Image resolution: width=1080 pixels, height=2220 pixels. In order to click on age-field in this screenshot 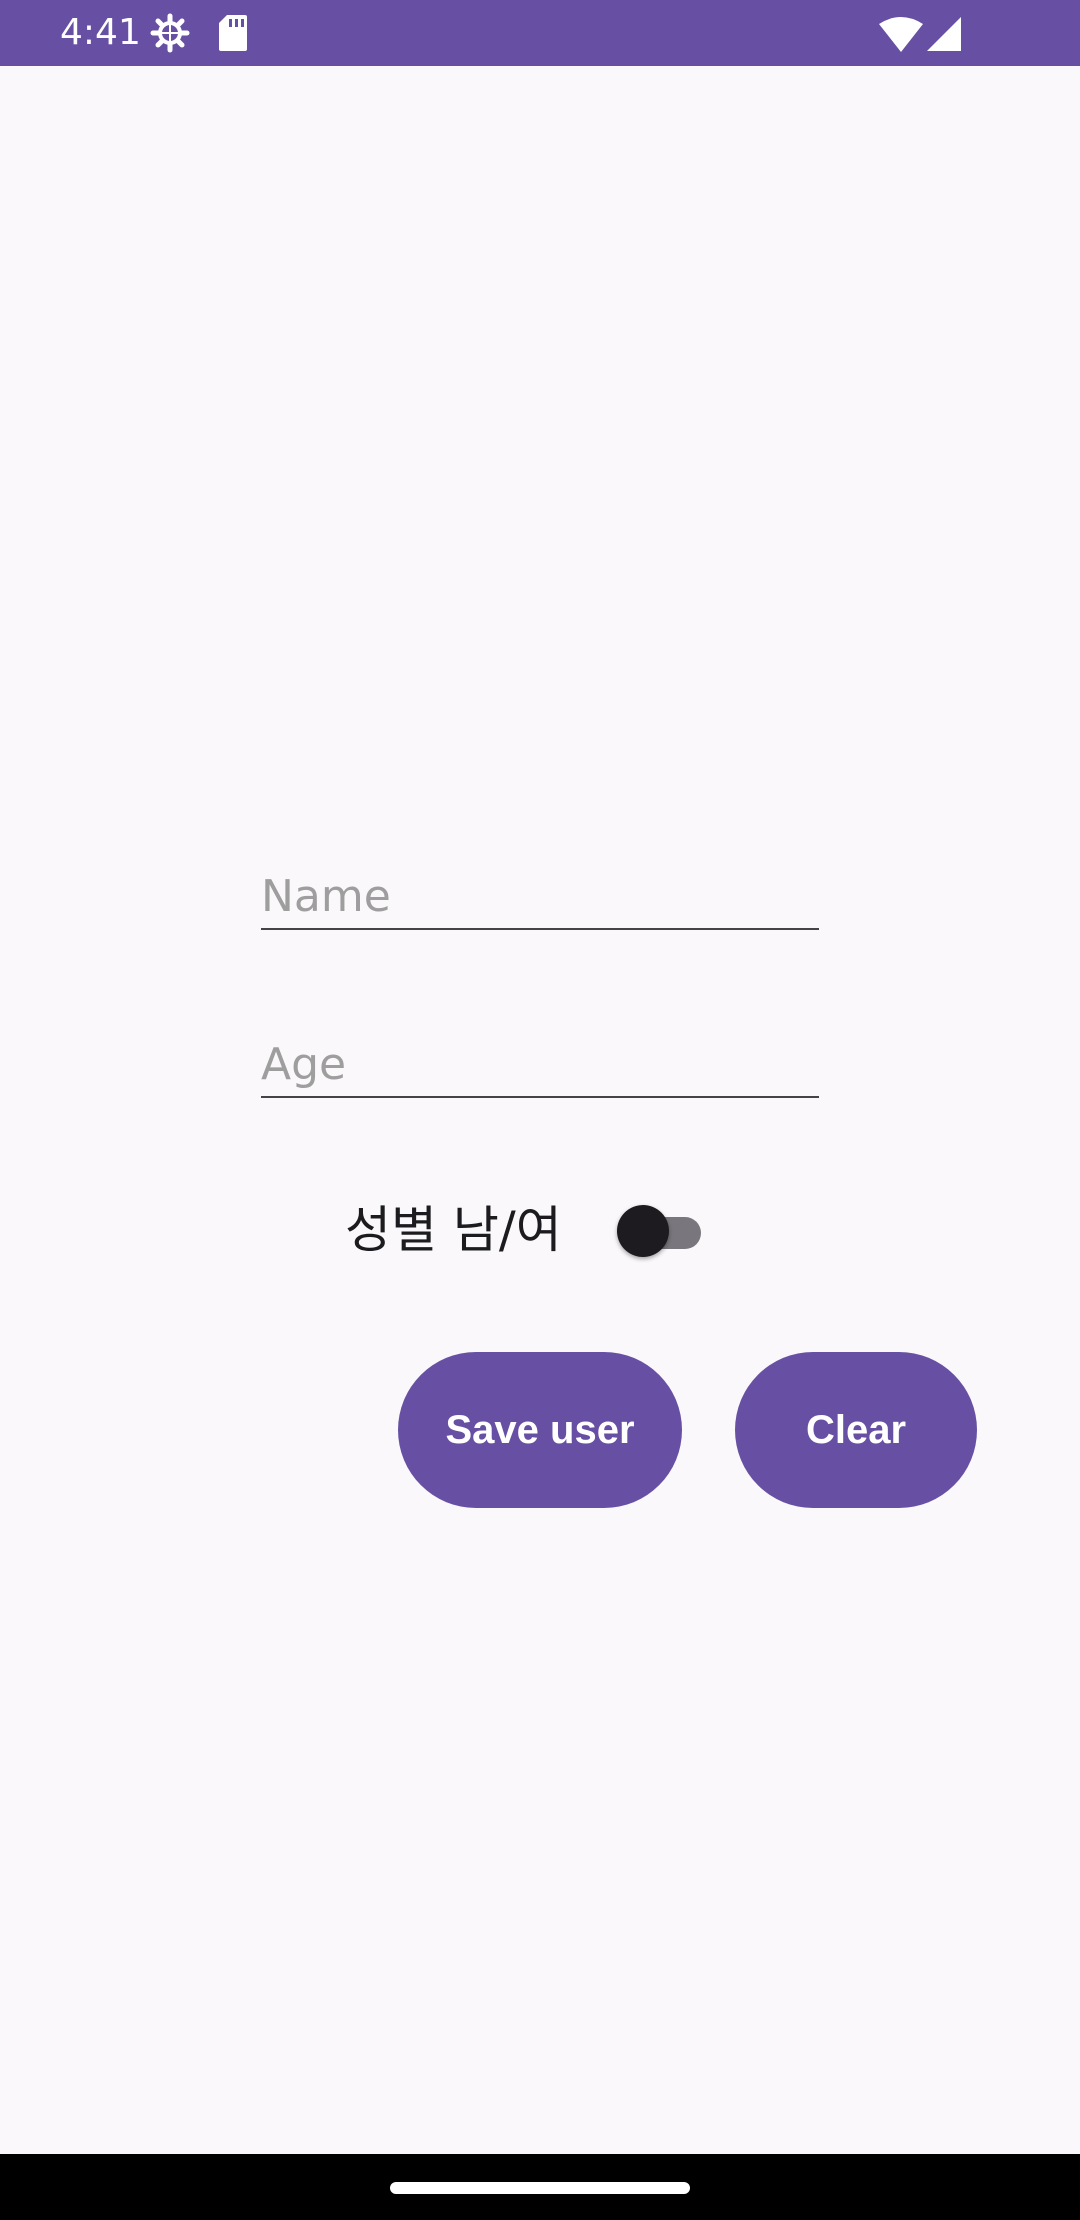, I will do `click(540, 1063)`.